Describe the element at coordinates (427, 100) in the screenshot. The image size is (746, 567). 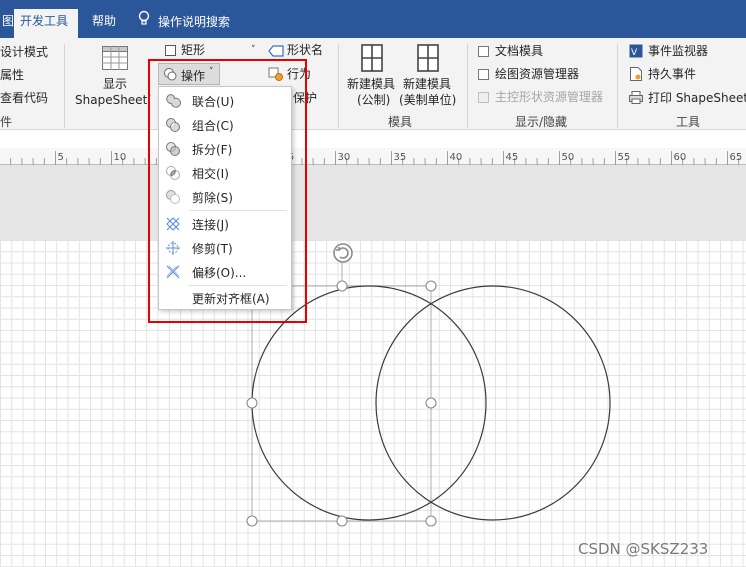
I see `new-stencil-us-label-2: (美制单位)` at that location.